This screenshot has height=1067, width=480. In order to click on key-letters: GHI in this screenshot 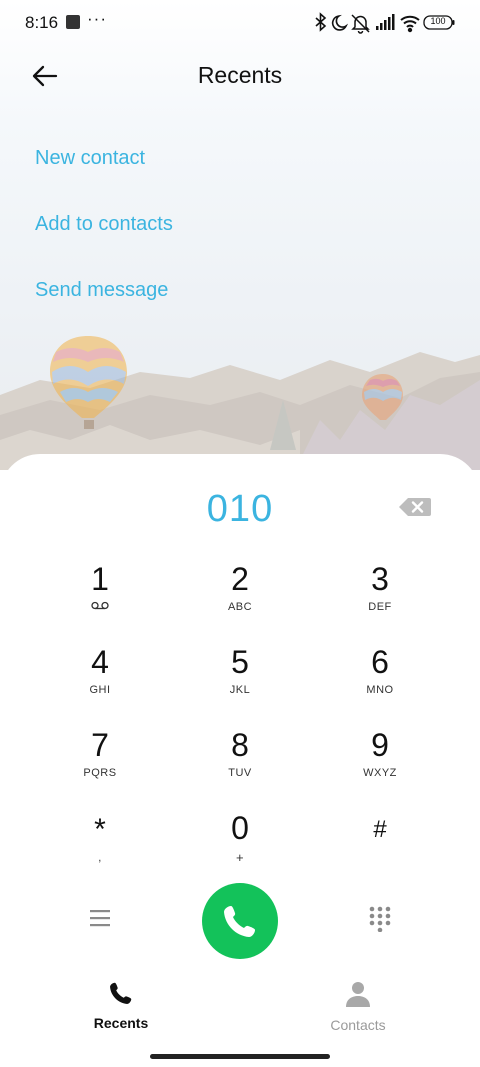, I will do `click(100, 690)`.